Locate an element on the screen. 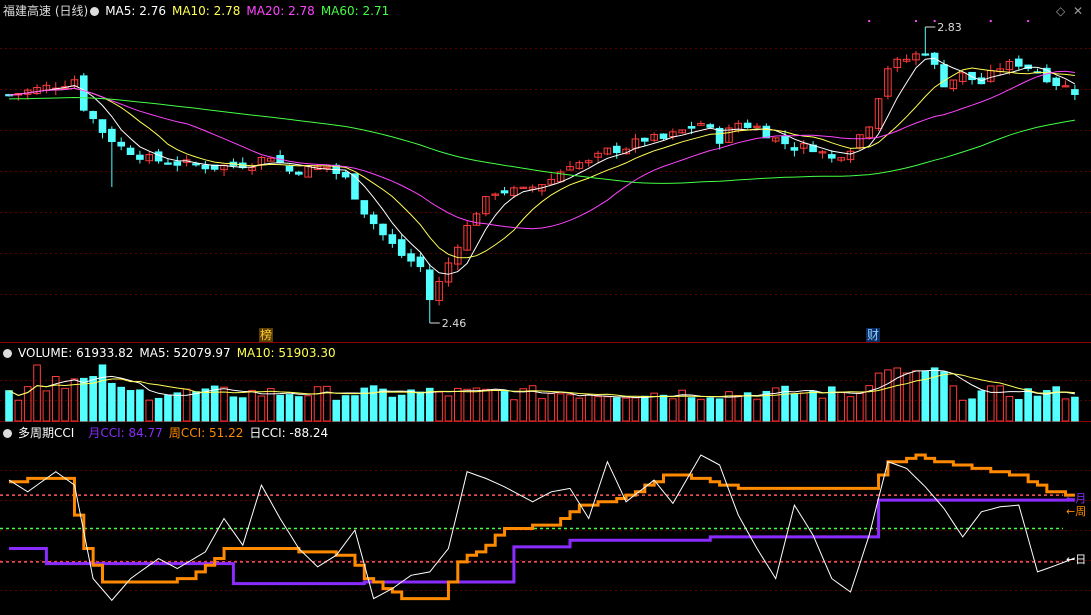  settings-diamond-icon: ◇ is located at coordinates (1060, 11).